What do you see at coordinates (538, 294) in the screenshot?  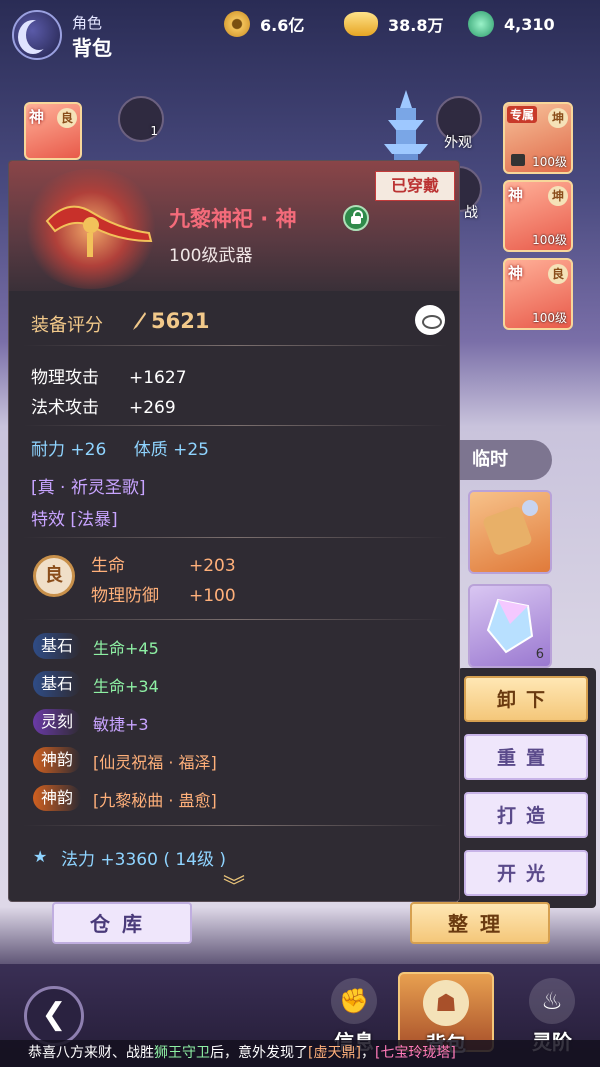 I see `equip-slot-3: 神 良 100级` at bounding box center [538, 294].